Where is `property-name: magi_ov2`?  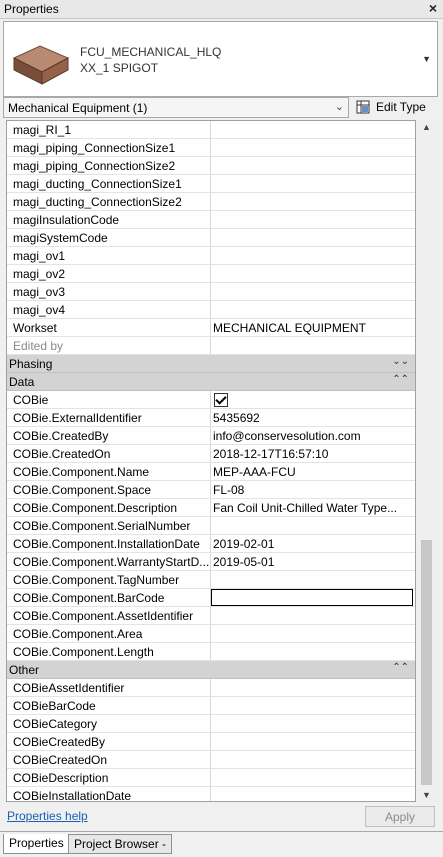
property-name: magi_ov2 is located at coordinates (39, 274).